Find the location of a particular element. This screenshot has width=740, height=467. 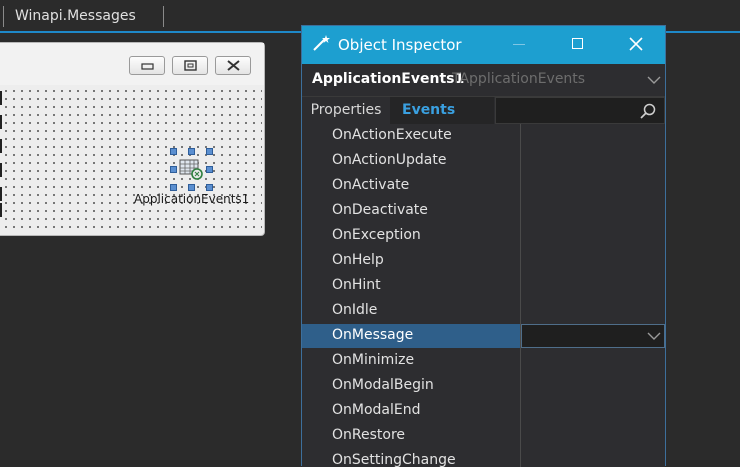

event-row: OnActivate is located at coordinates (483, 186).